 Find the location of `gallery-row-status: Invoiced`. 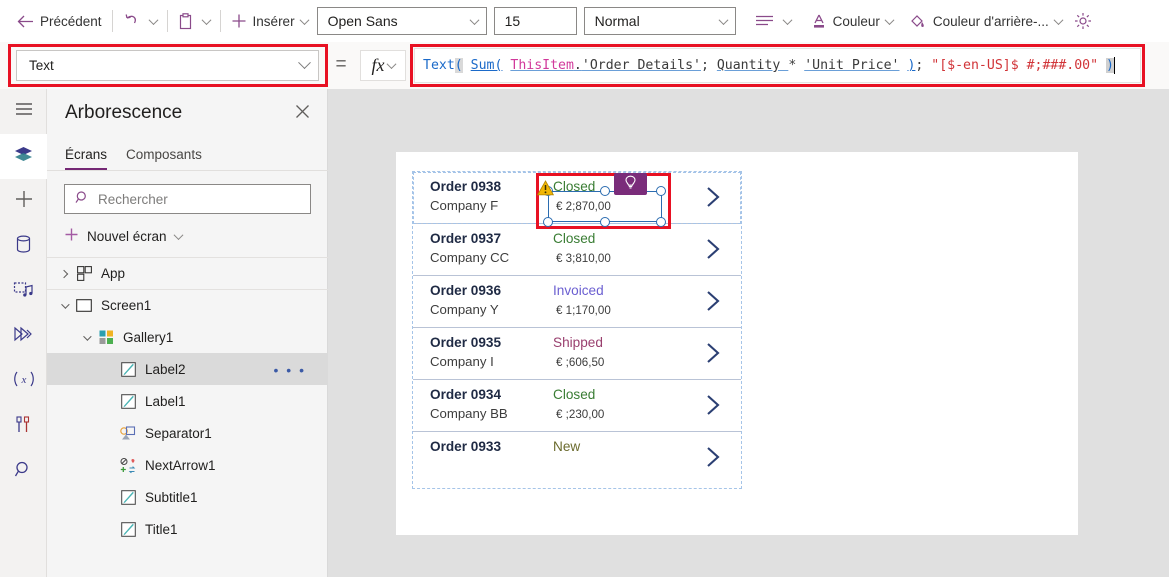

gallery-row-status: Invoiced is located at coordinates (578, 290).